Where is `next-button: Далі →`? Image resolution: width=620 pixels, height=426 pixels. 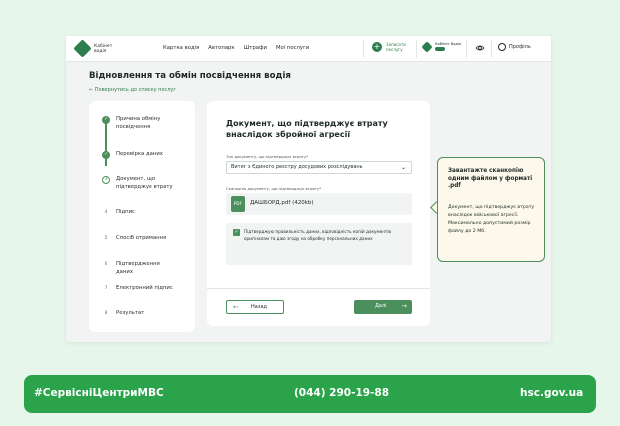
next-button: Далі → is located at coordinates (383, 307).